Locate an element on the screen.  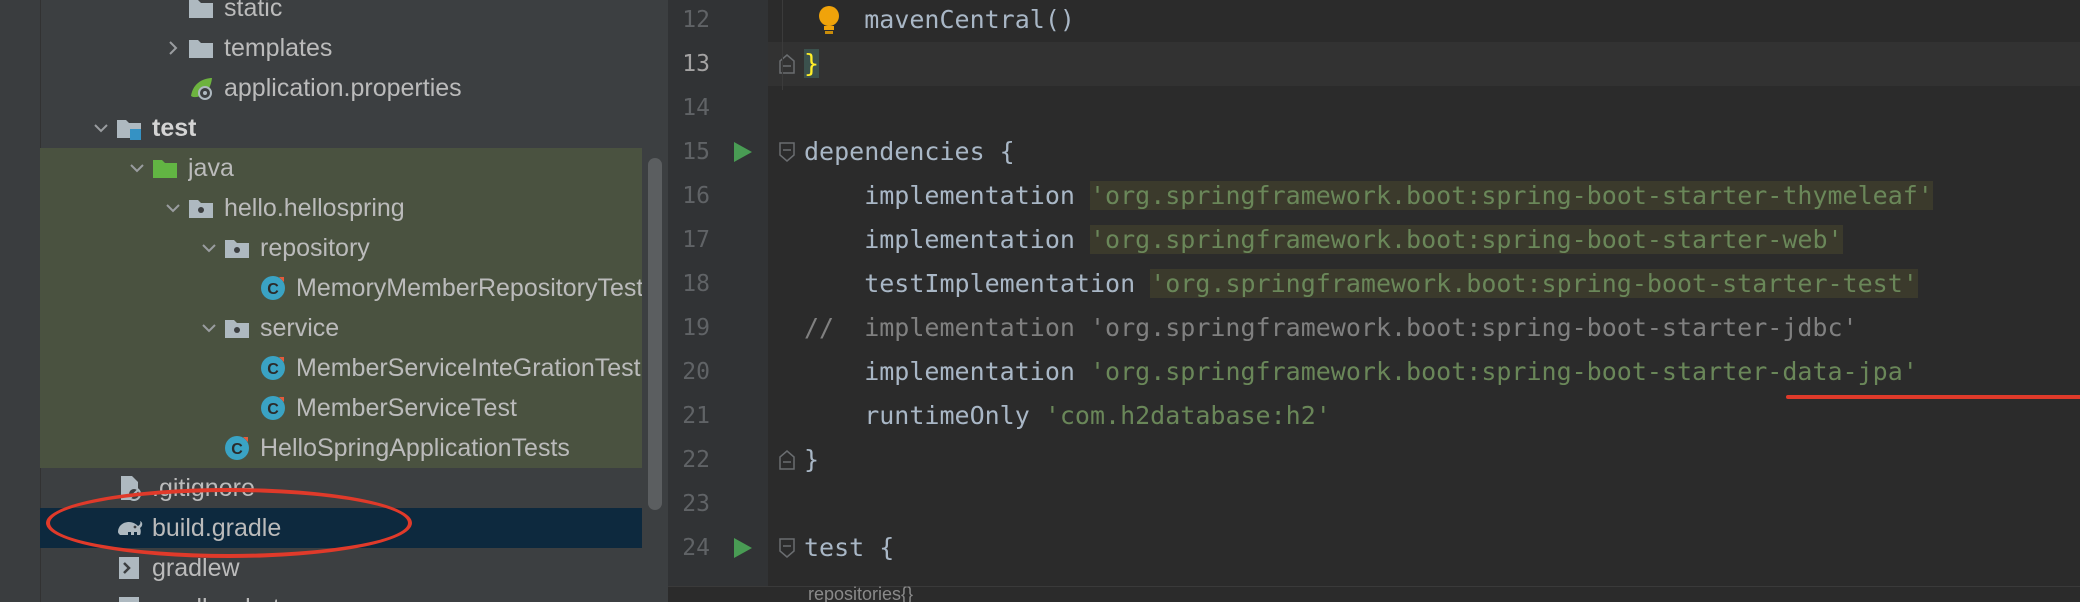
test-module-folder-icon is located at coordinates (129, 128).